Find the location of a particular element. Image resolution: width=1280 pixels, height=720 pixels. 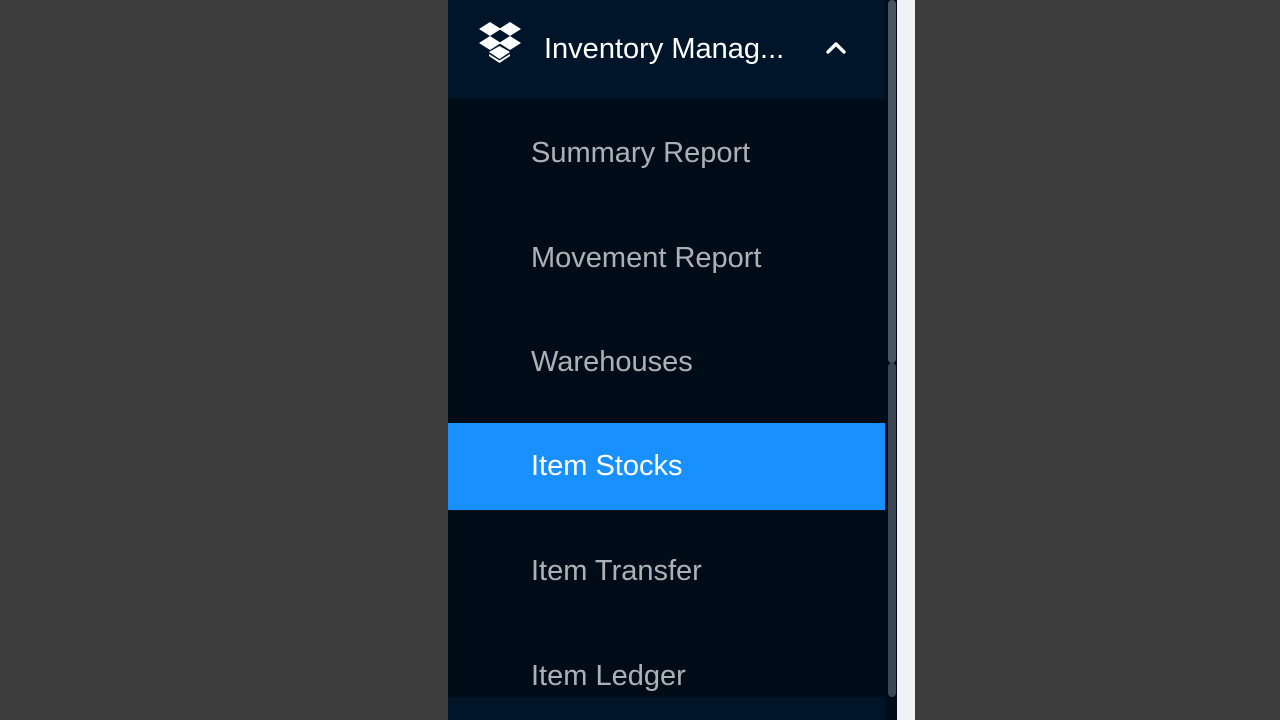

menu-item-warehouses: Warehouses is located at coordinates (666, 362).